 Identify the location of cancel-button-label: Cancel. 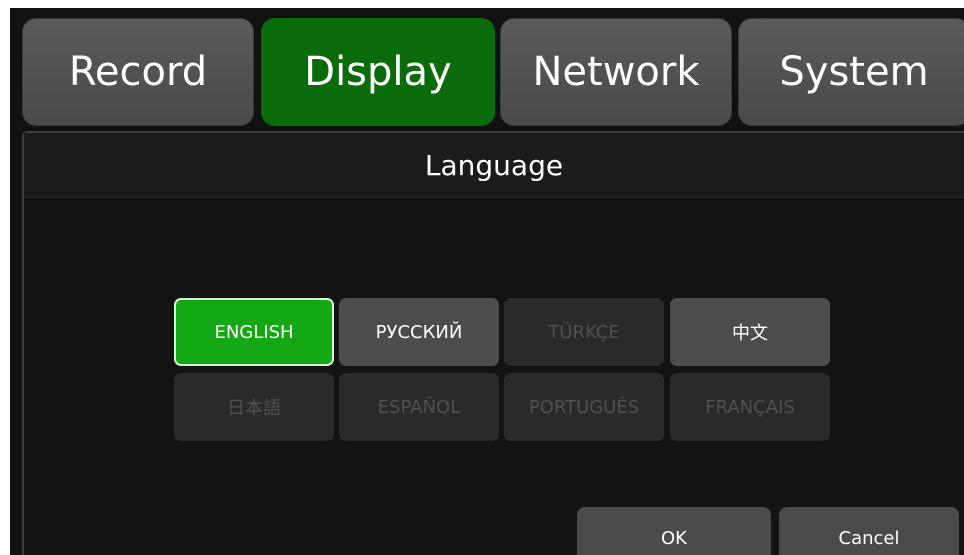
(869, 538).